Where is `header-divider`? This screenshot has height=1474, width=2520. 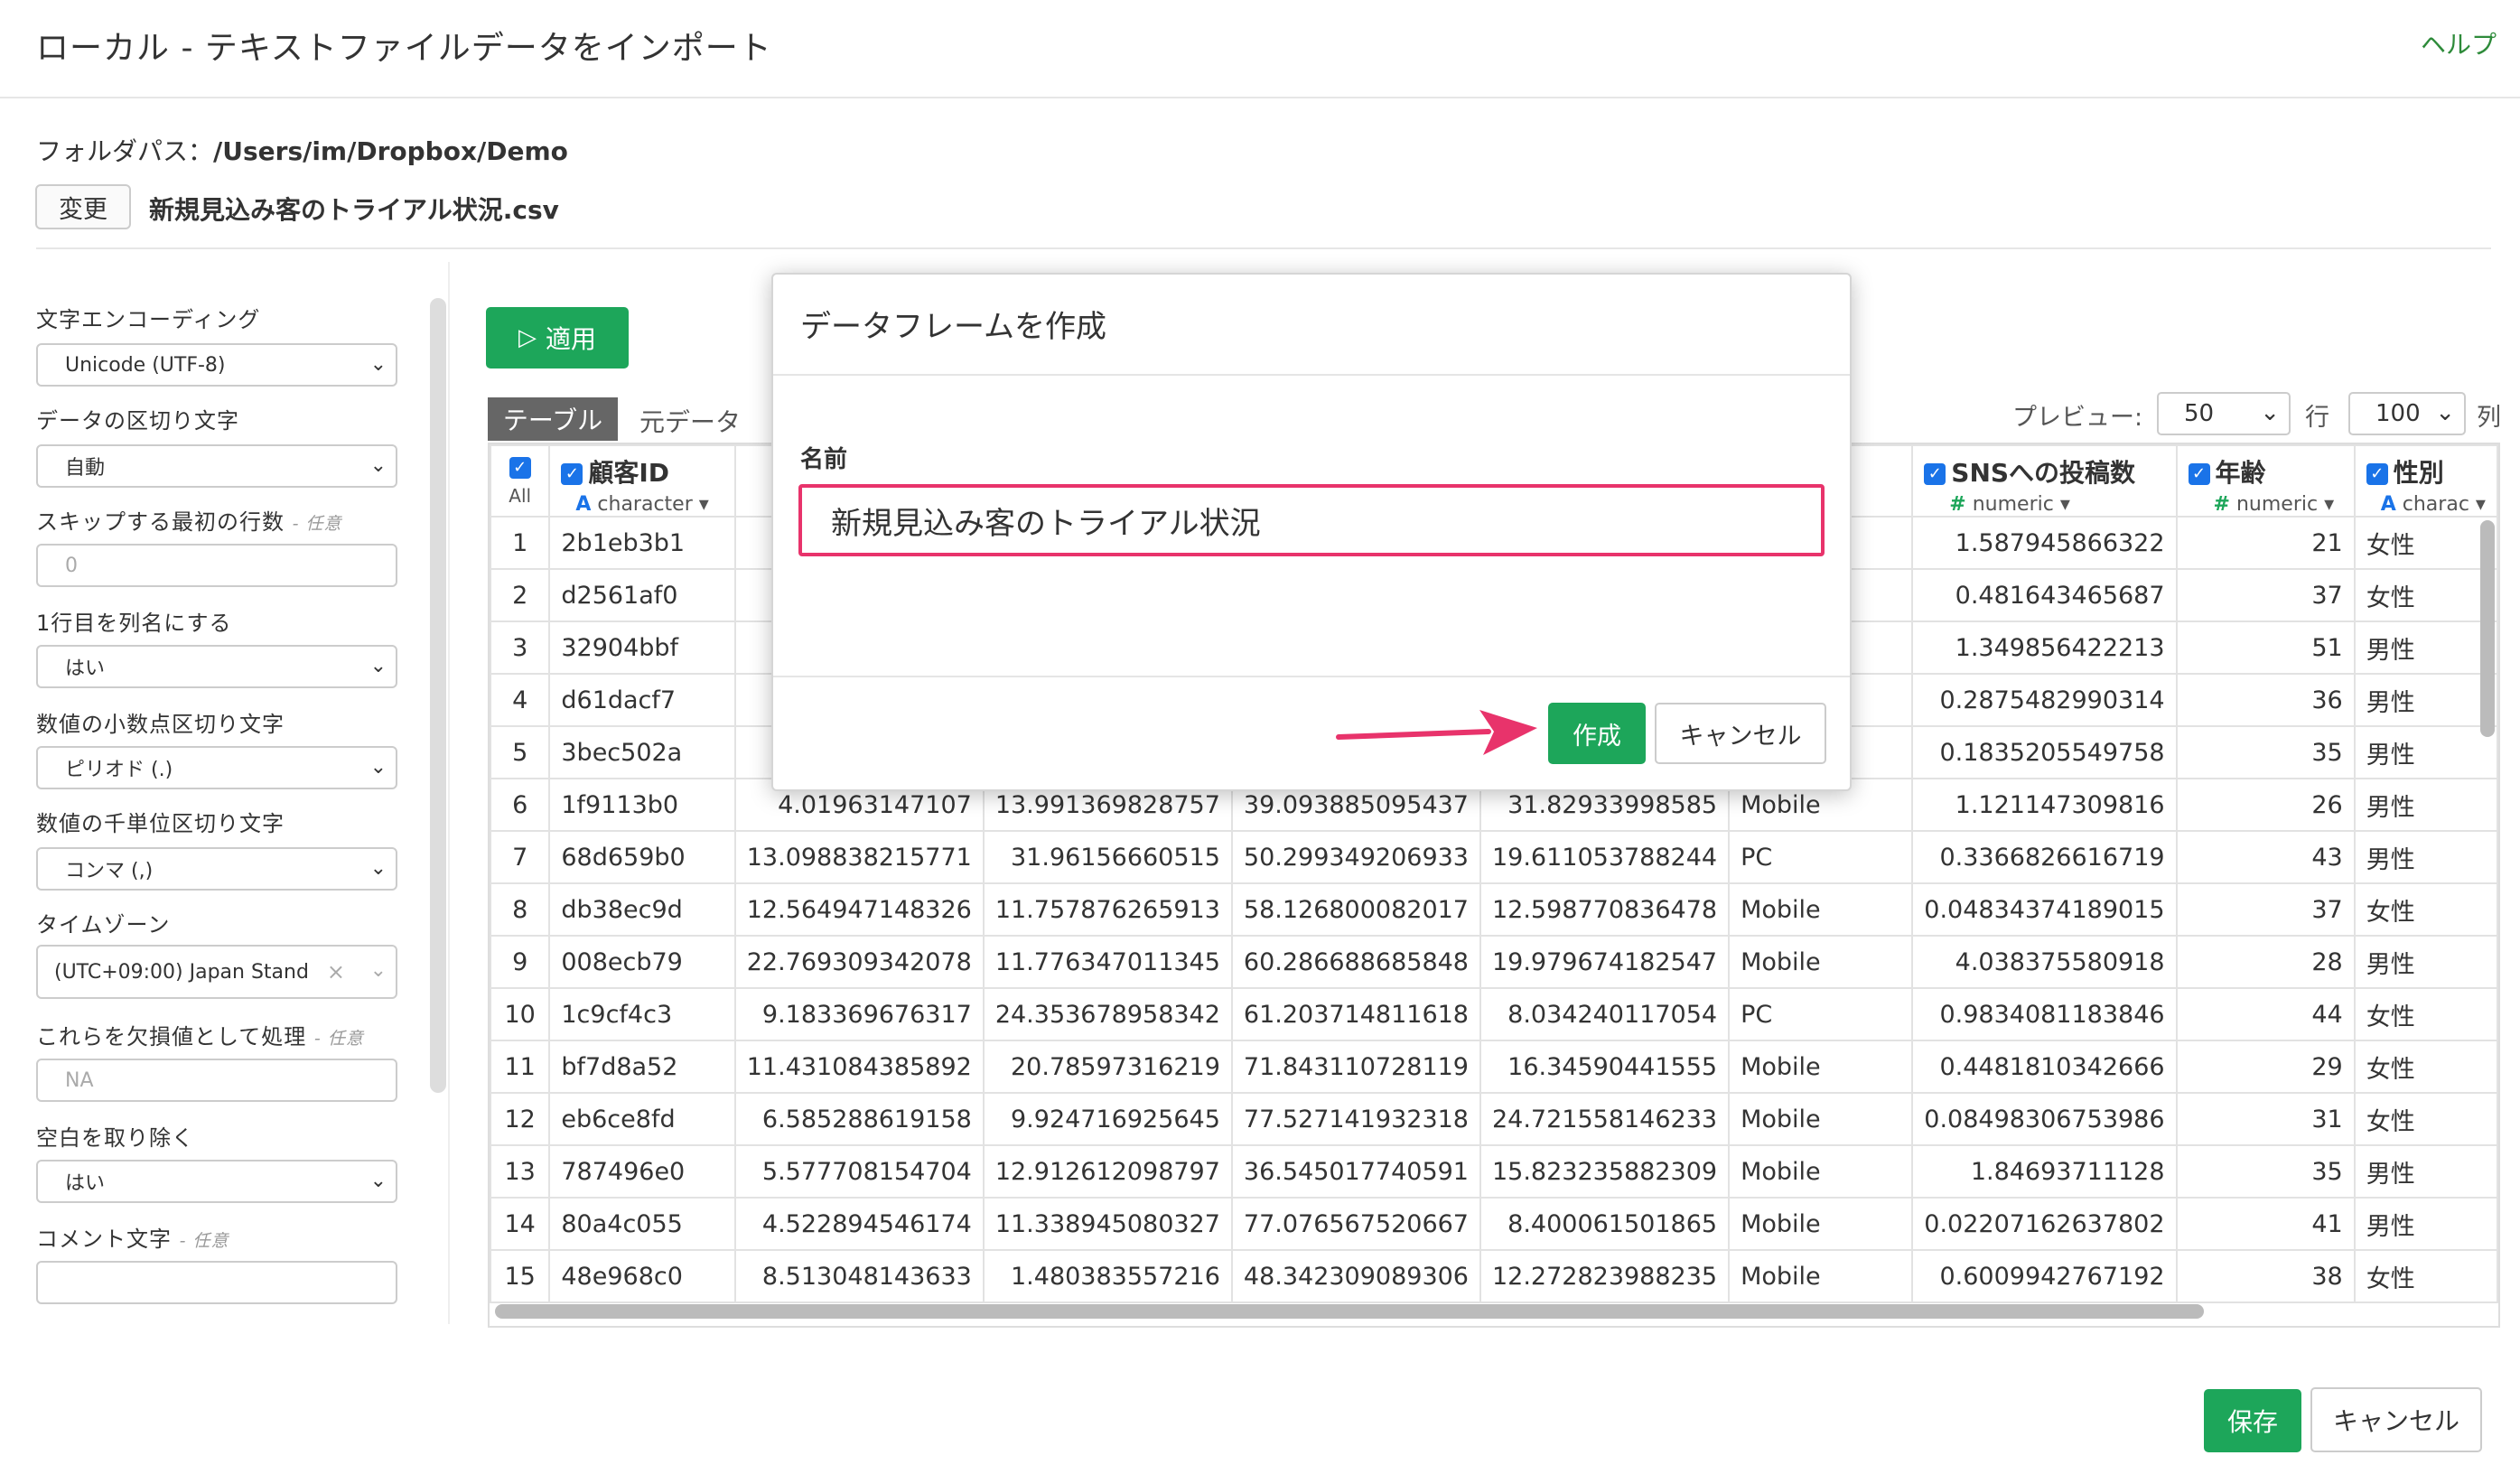
header-divider is located at coordinates (1260, 98).